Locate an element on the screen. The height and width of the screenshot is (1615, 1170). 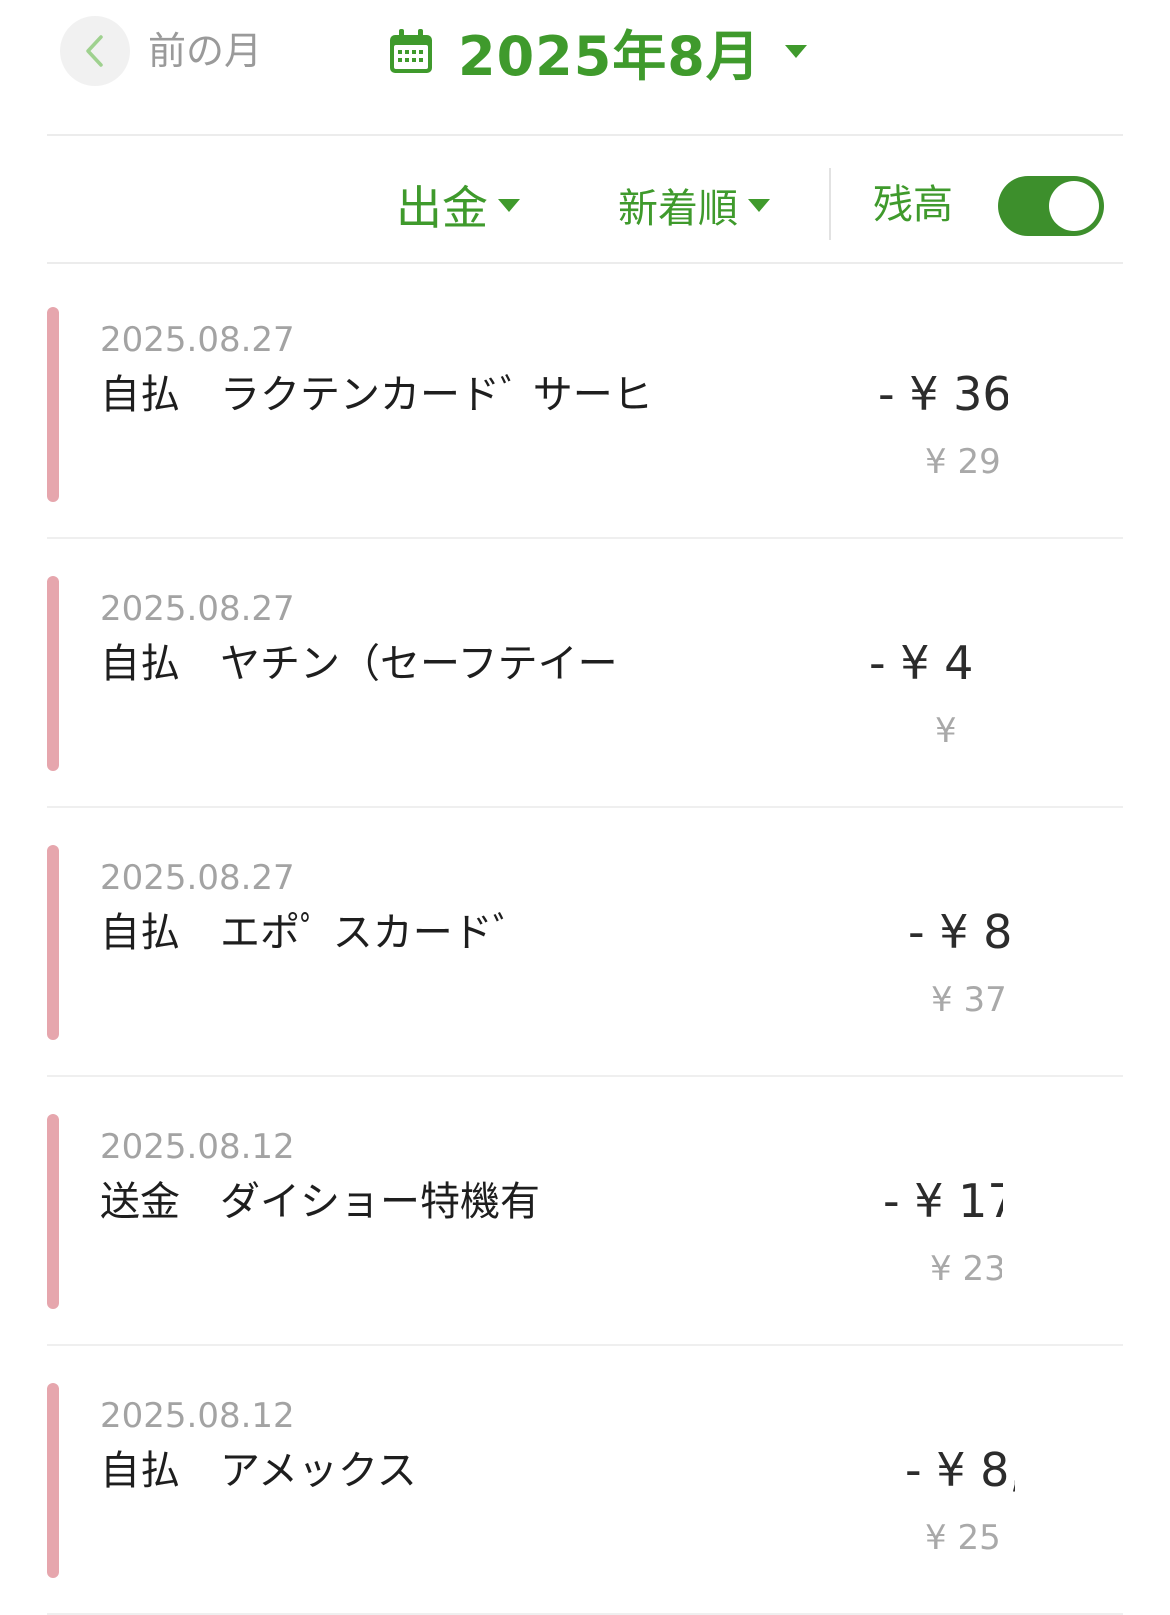
previous-month-label: 前の月 is located at coordinates (205, 51).